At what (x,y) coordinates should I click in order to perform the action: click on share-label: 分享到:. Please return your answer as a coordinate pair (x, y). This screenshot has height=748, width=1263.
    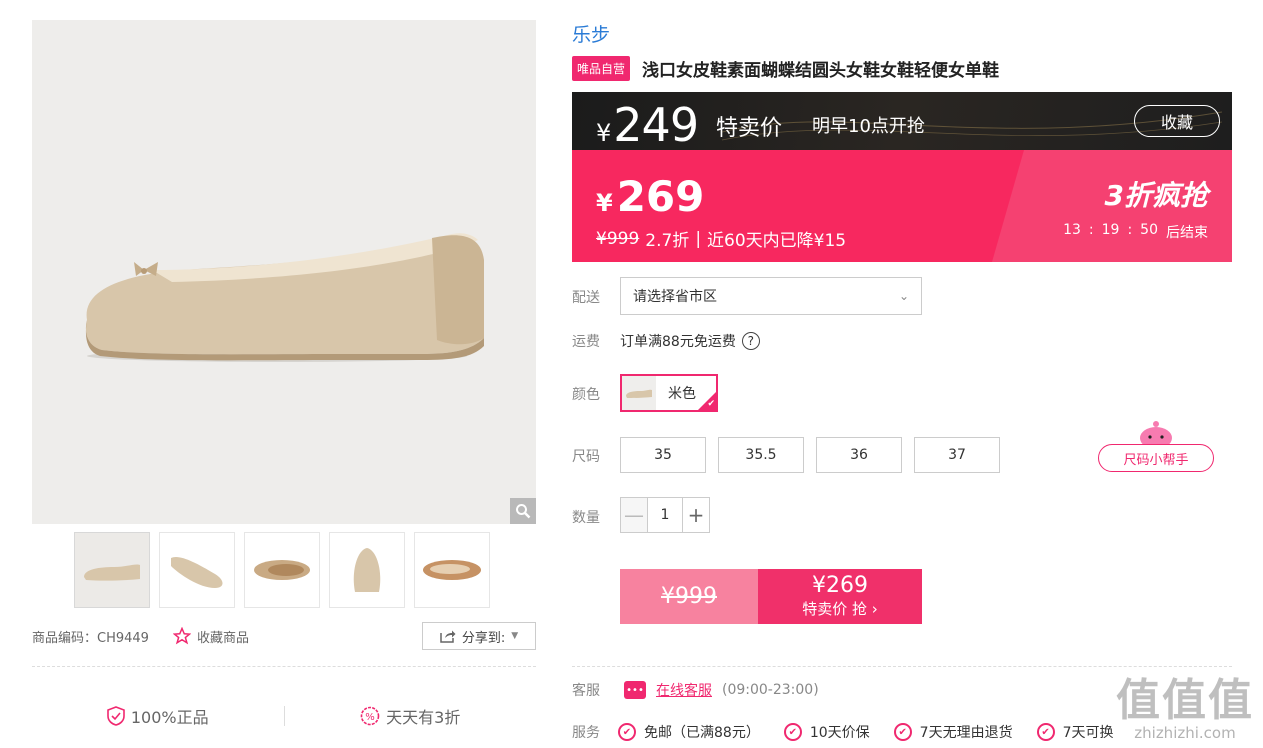
    Looking at the image, I should click on (483, 638).